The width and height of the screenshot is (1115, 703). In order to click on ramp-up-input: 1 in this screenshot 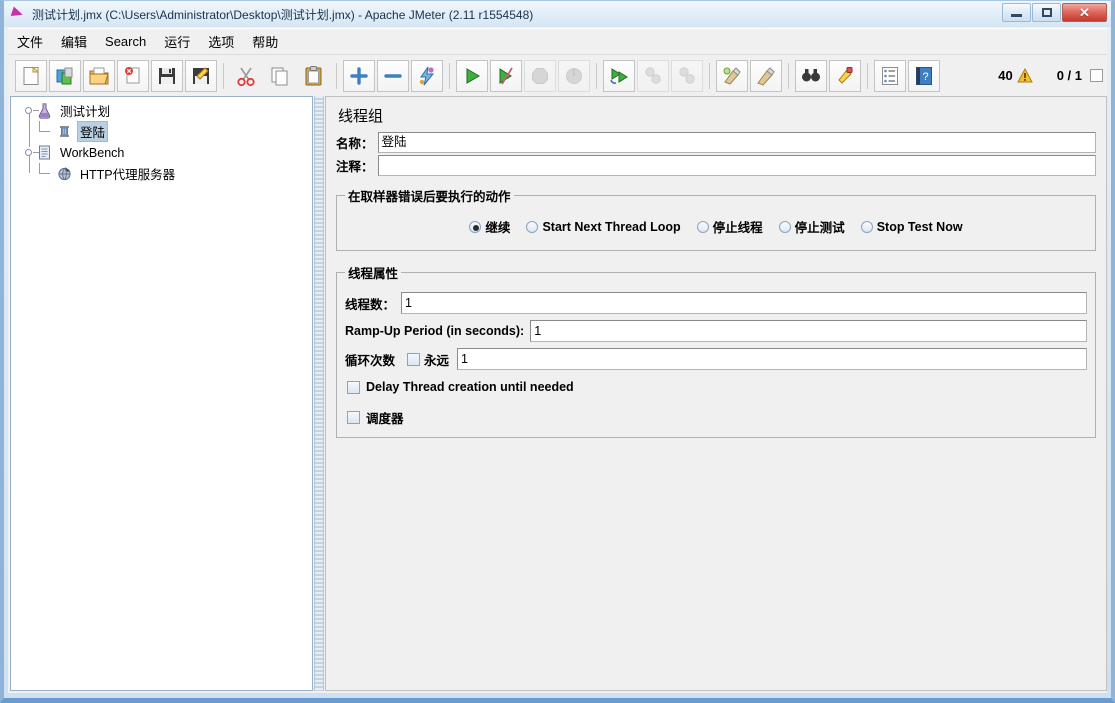, I will do `click(808, 331)`.